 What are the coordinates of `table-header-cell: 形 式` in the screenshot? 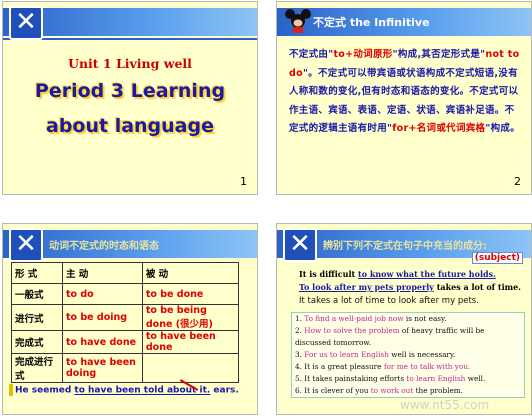 It's located at (37, 273).